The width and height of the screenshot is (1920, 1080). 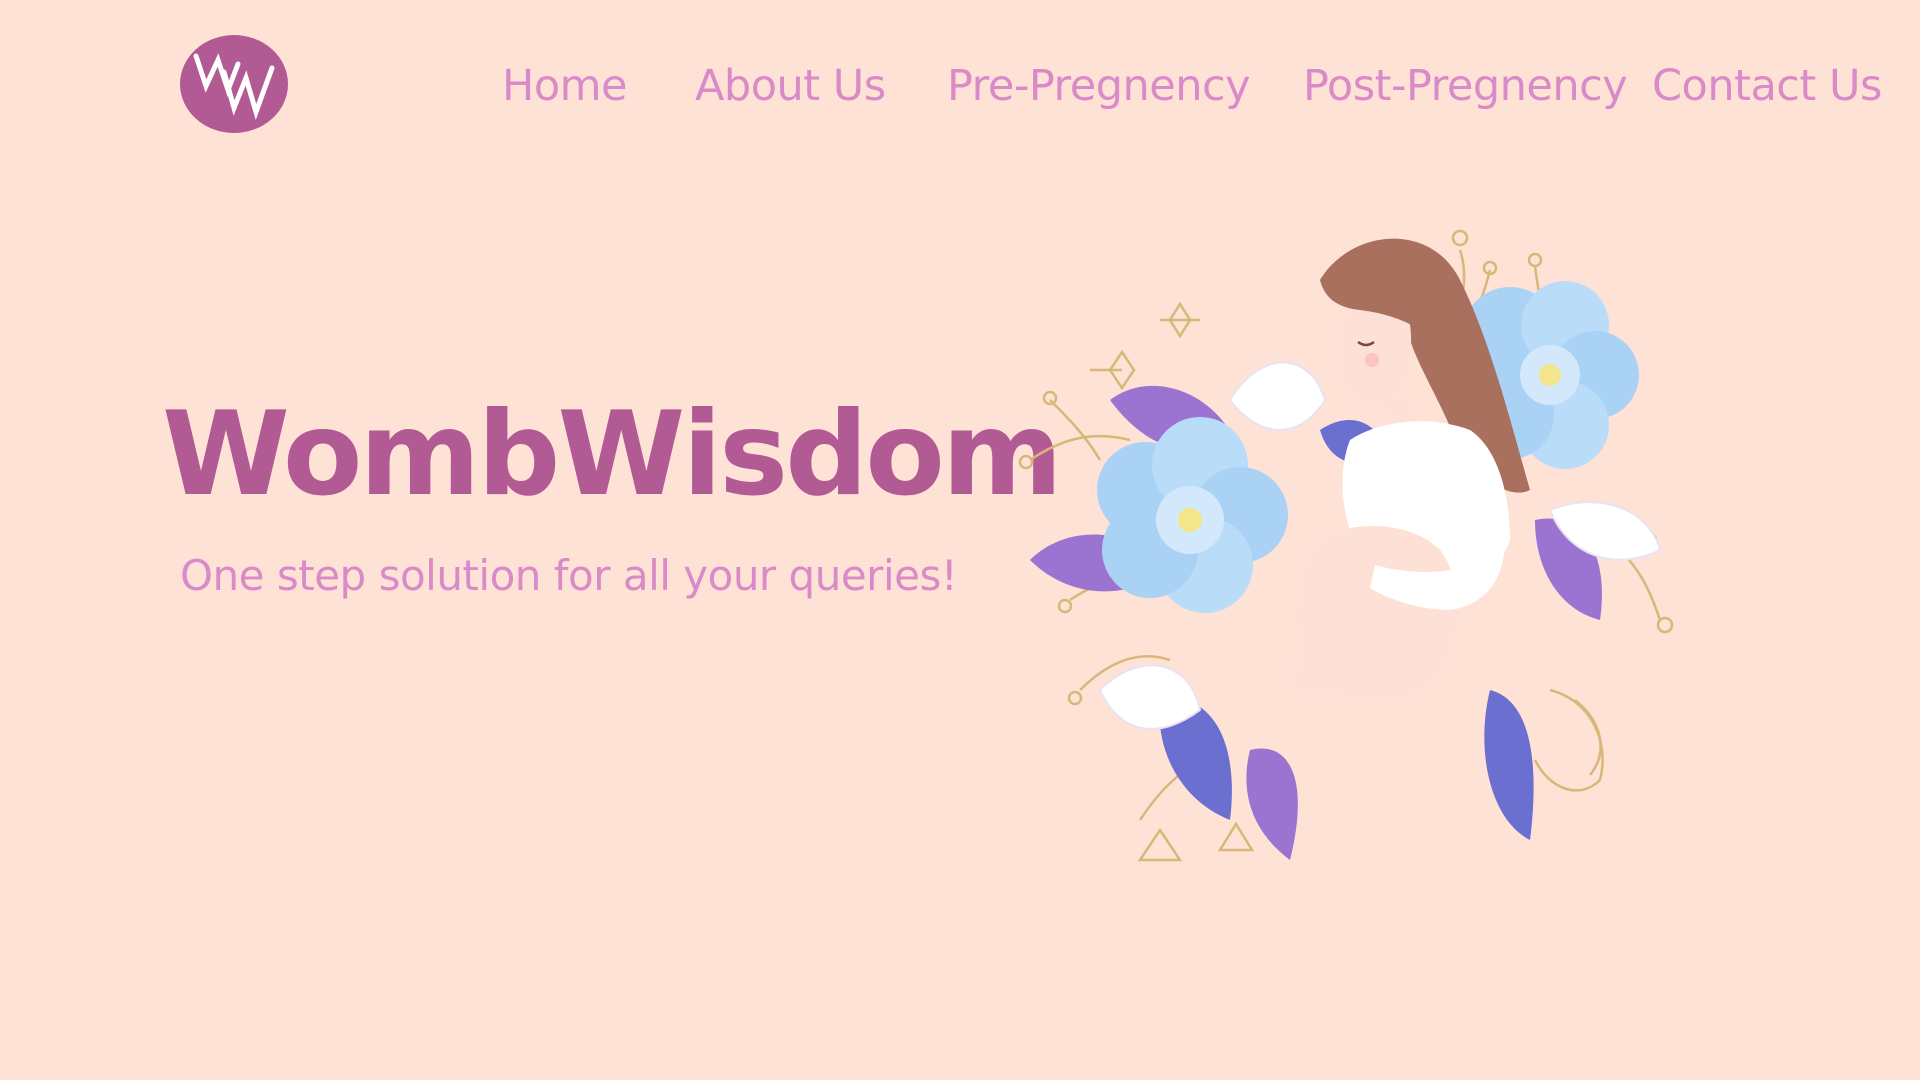 What do you see at coordinates (1192, 515) in the screenshot?
I see `blue-flower-left` at bounding box center [1192, 515].